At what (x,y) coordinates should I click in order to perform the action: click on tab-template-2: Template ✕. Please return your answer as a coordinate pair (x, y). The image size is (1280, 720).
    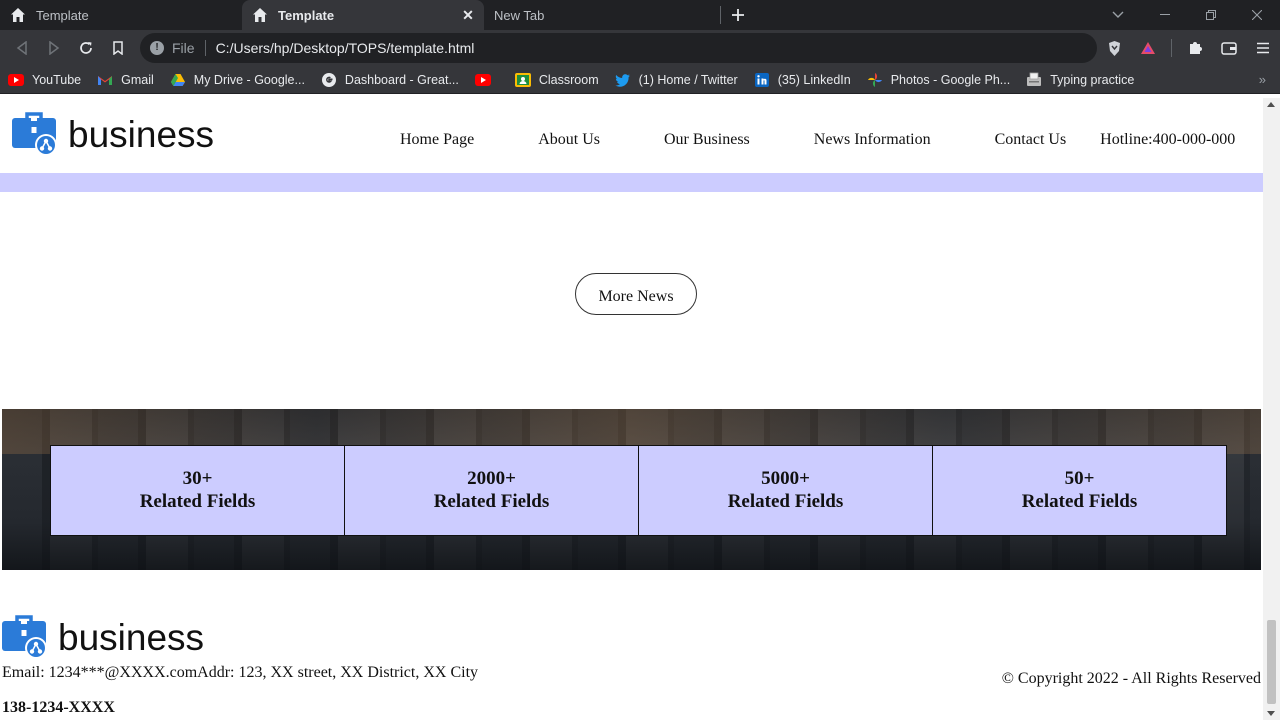
    Looking at the image, I should click on (363, 15).